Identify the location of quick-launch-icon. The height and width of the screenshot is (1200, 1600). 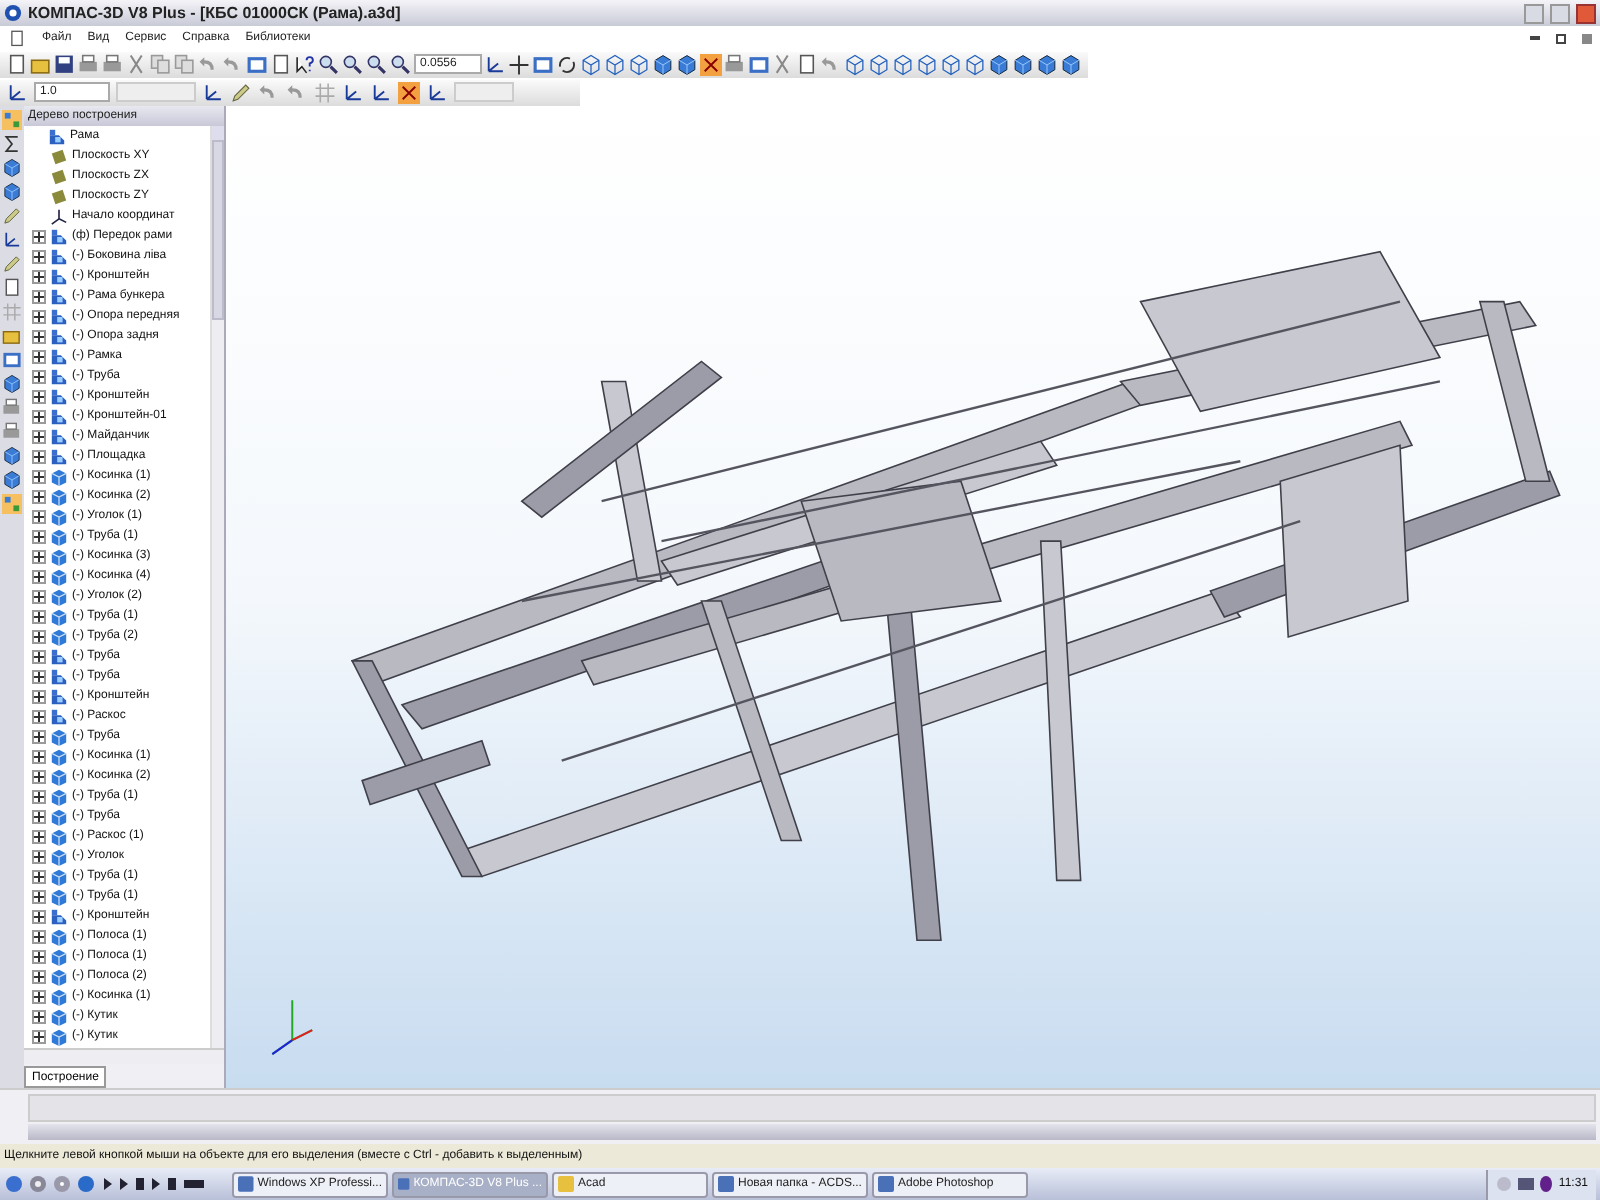
(14, 1184).